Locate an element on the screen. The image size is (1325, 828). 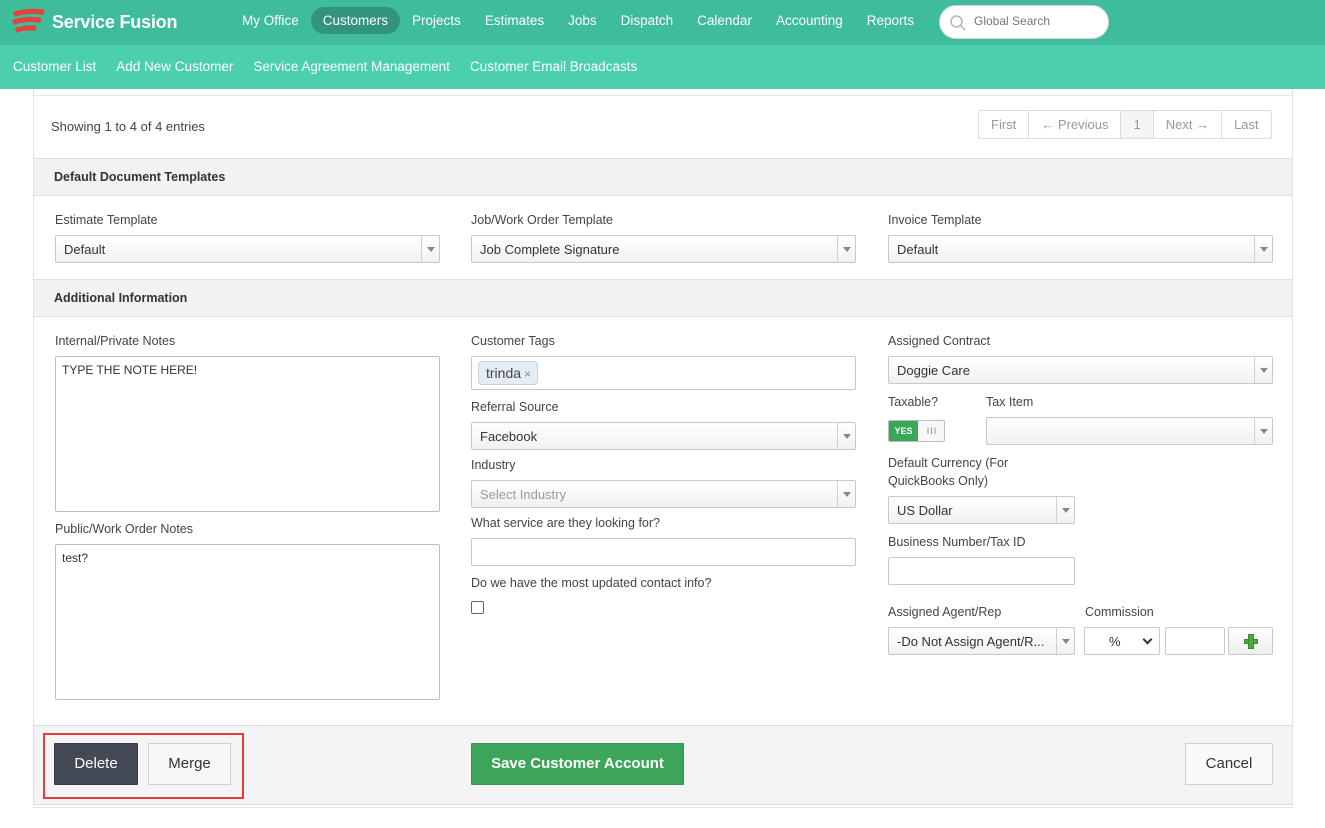
referral-source-label: Referral Source is located at coordinates (515, 407).